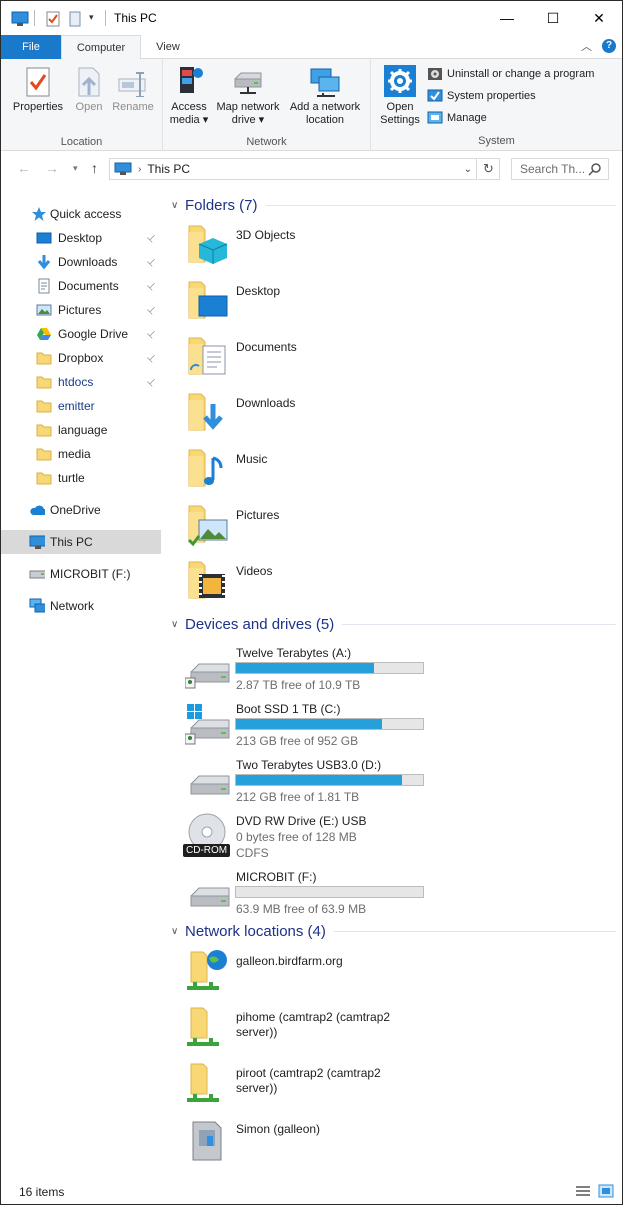 This screenshot has height=1205, width=623. I want to click on network-location-item: Simon (galleon), so click(335, 1142).